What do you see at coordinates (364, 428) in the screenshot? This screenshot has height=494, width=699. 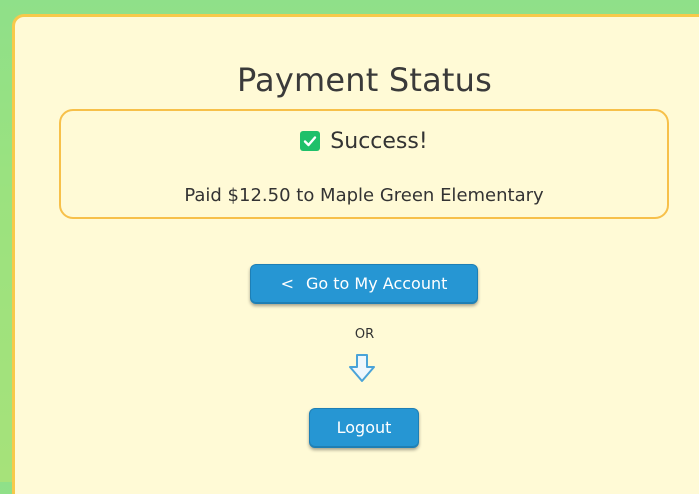 I see `logout-button: Logout` at bounding box center [364, 428].